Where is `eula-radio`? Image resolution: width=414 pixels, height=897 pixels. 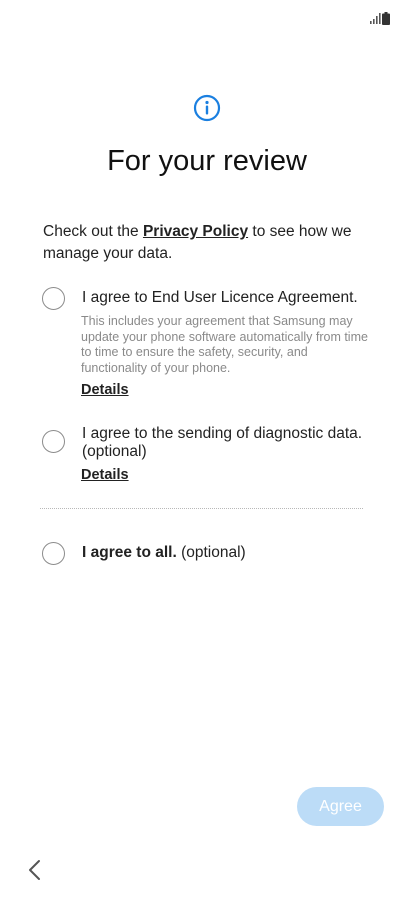
eula-radio is located at coordinates (53, 298).